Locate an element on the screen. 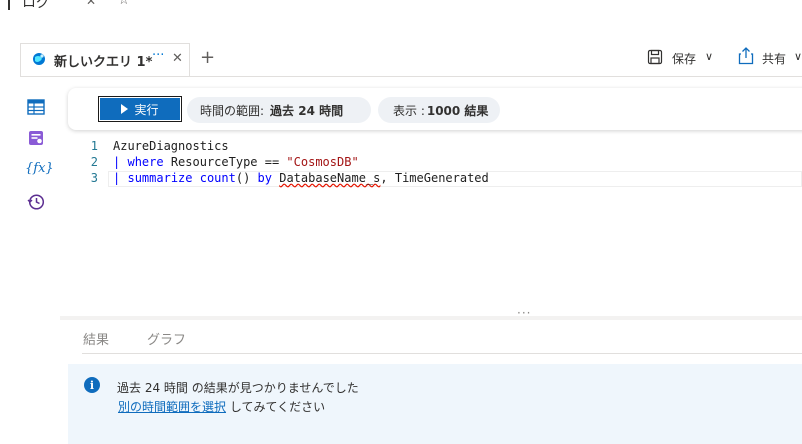 Image resolution: width=802 pixels, height=444 pixels. change-time-range-link: 別の時間範囲を選択 is located at coordinates (172, 407).